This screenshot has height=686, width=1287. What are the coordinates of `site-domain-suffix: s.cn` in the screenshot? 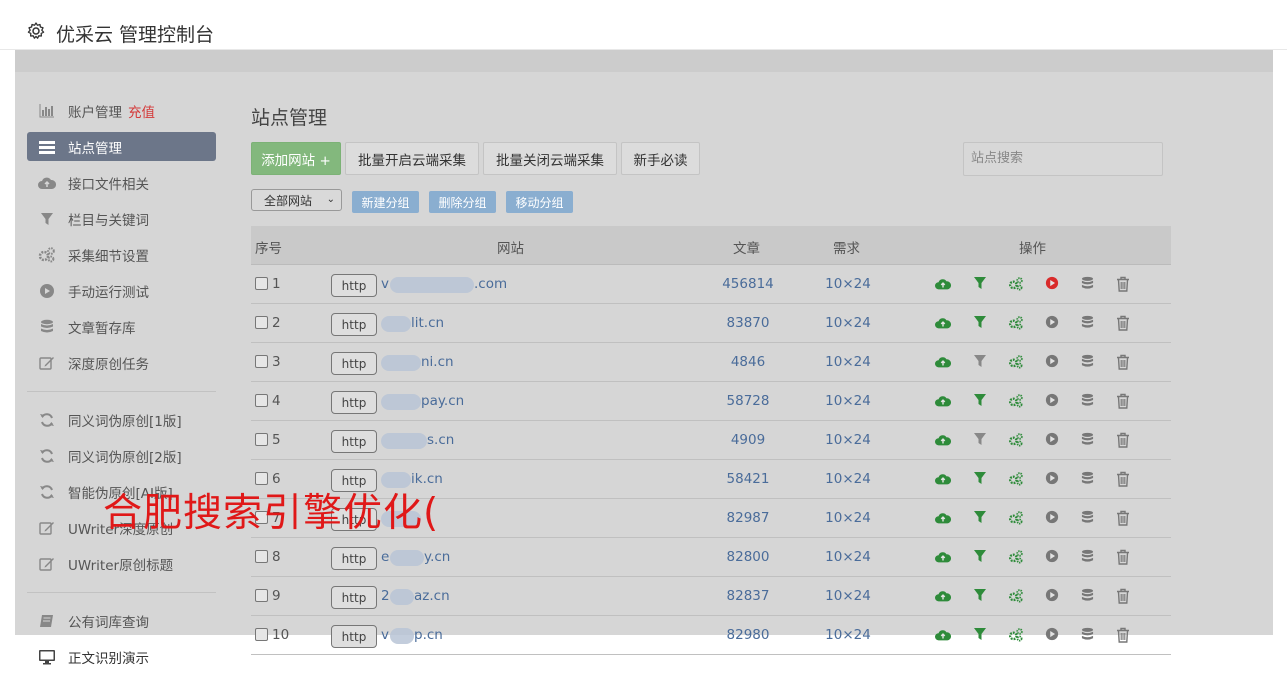 It's located at (440, 440).